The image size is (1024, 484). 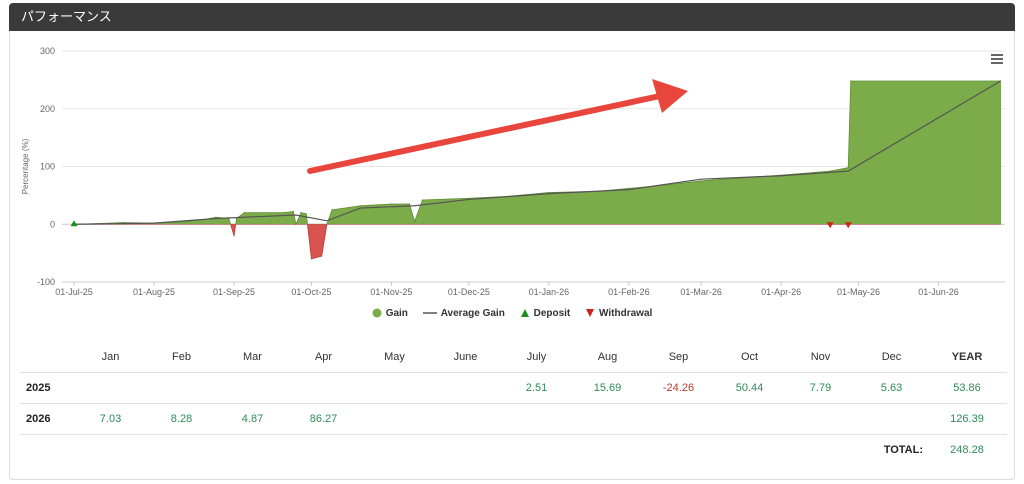 I want to click on month-value-cell: 8.28, so click(x=181, y=418).